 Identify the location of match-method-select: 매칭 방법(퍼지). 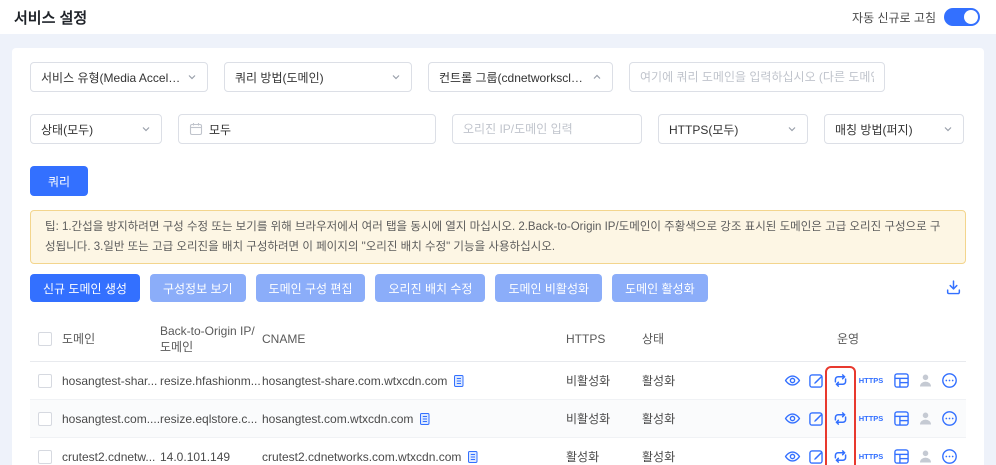
(894, 129).